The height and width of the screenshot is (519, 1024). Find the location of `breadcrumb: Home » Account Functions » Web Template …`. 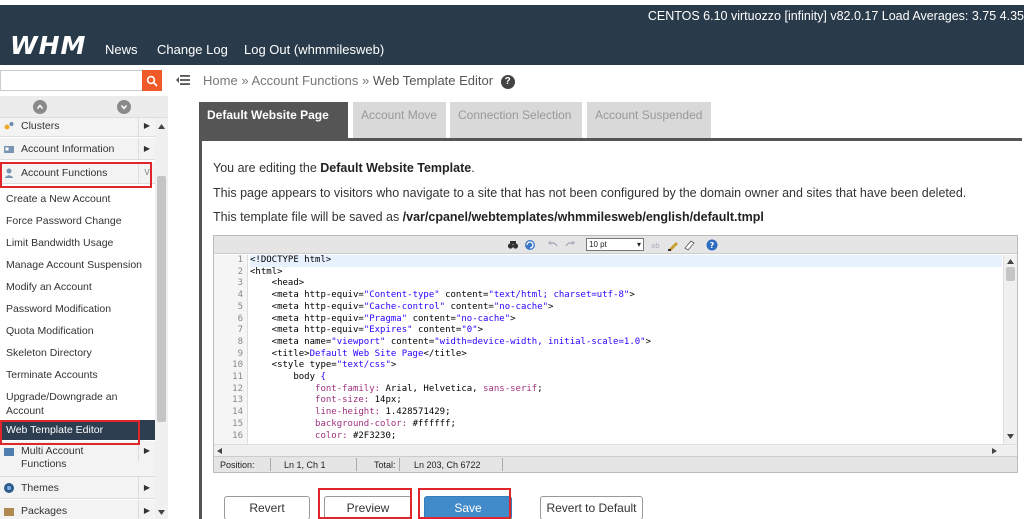

breadcrumb: Home » Account Functions » Web Template … is located at coordinates (359, 81).